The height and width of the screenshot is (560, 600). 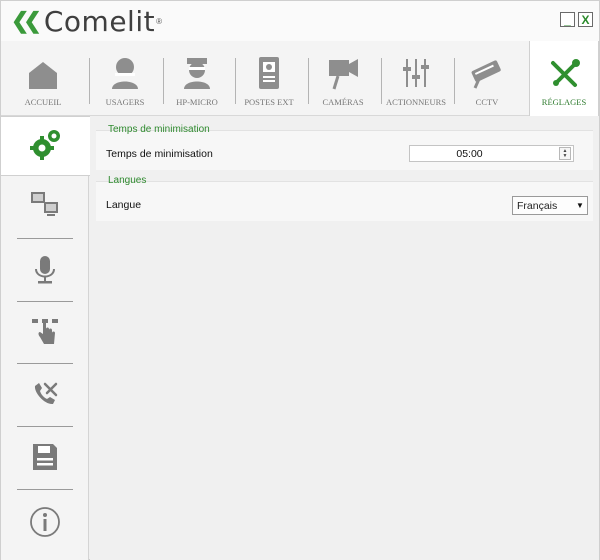 I want to click on network-computers-icon, so click(x=45, y=206).